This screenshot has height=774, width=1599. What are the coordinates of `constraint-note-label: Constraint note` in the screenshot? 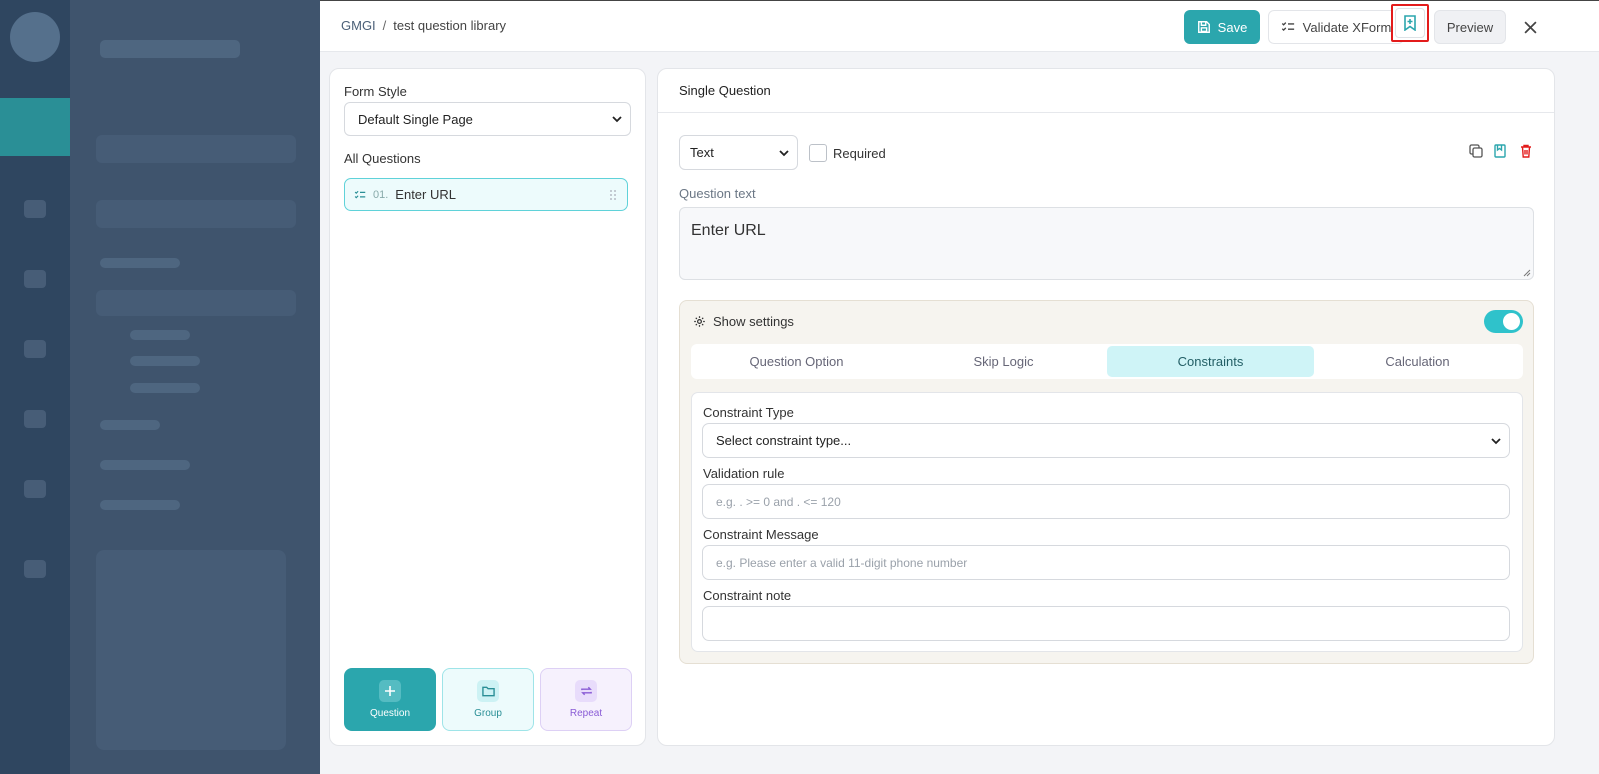 It's located at (747, 595).